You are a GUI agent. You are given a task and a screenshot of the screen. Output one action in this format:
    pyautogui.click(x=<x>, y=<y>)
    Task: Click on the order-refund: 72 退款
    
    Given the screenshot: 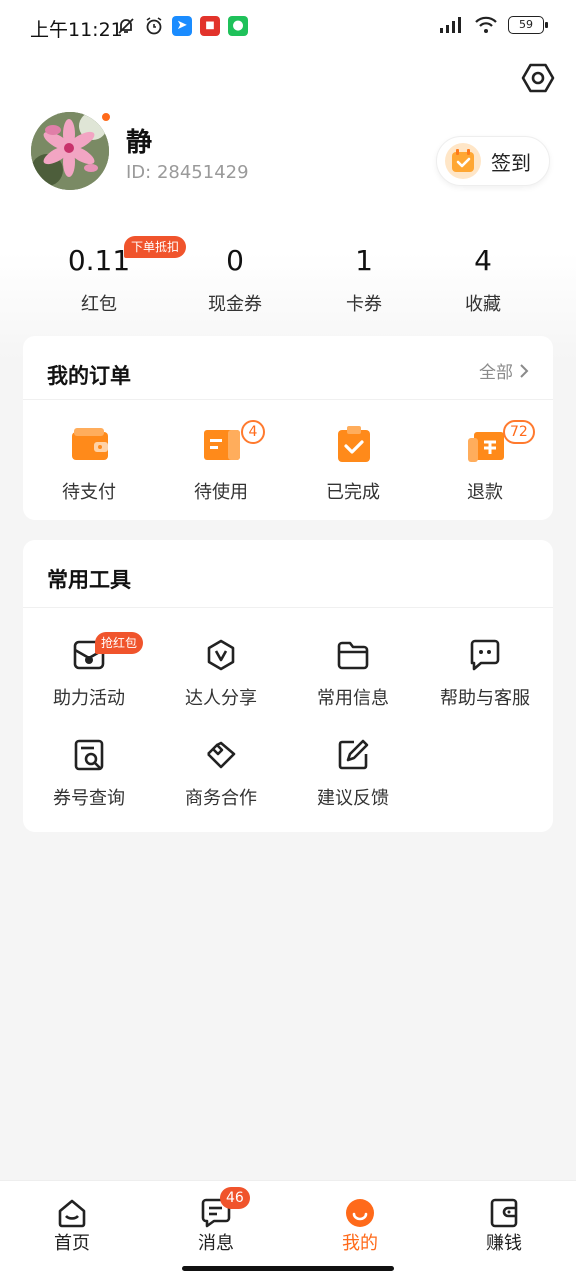 What is the action you would take?
    pyautogui.click(x=485, y=460)
    